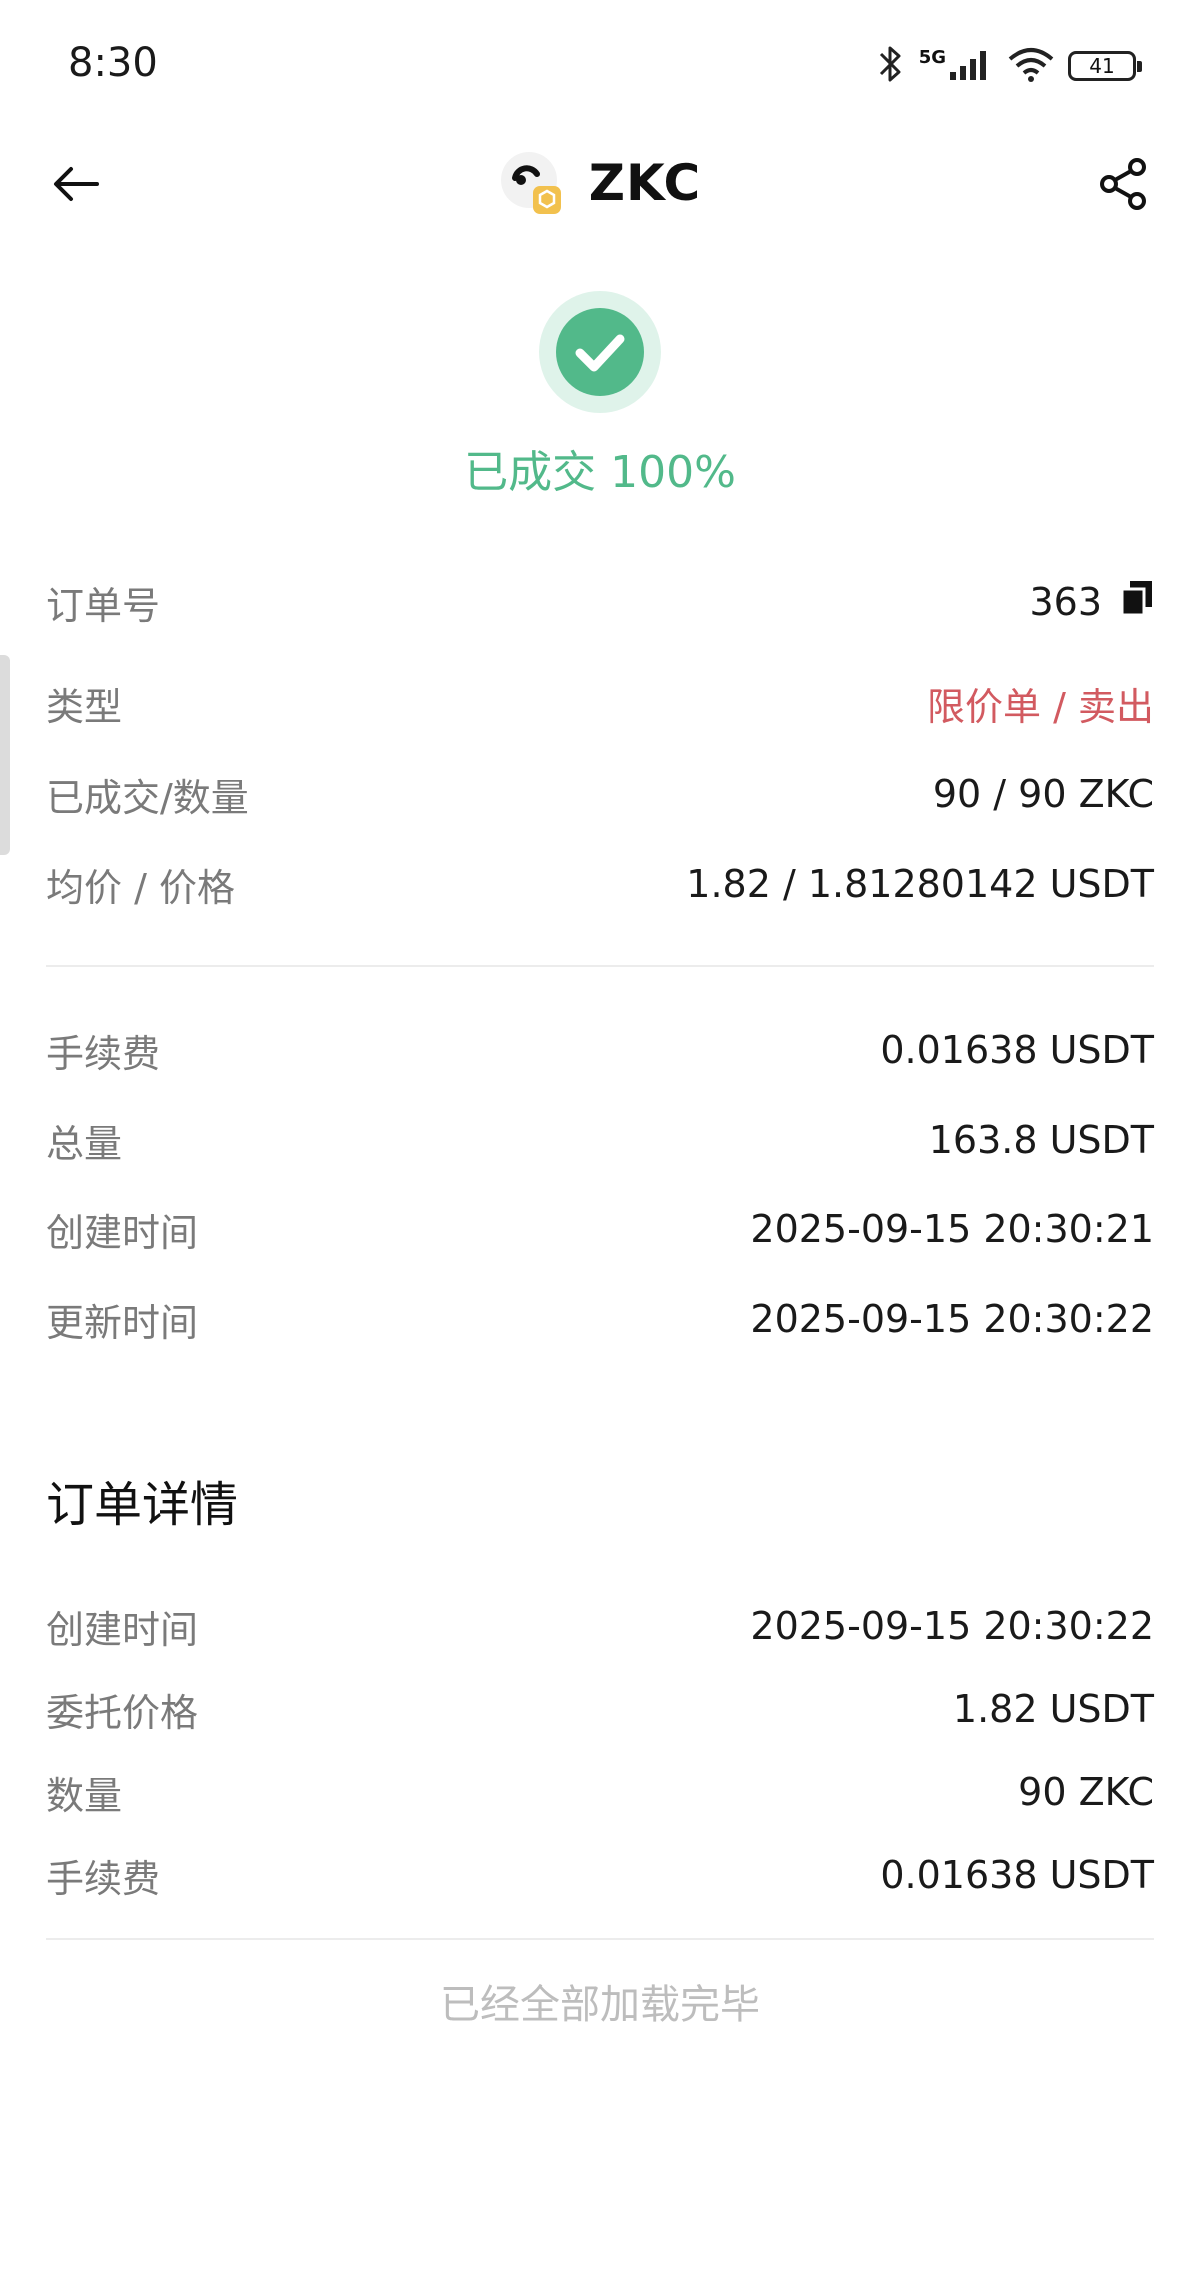  What do you see at coordinates (890, 66) in the screenshot?
I see `bluetooth-icon` at bounding box center [890, 66].